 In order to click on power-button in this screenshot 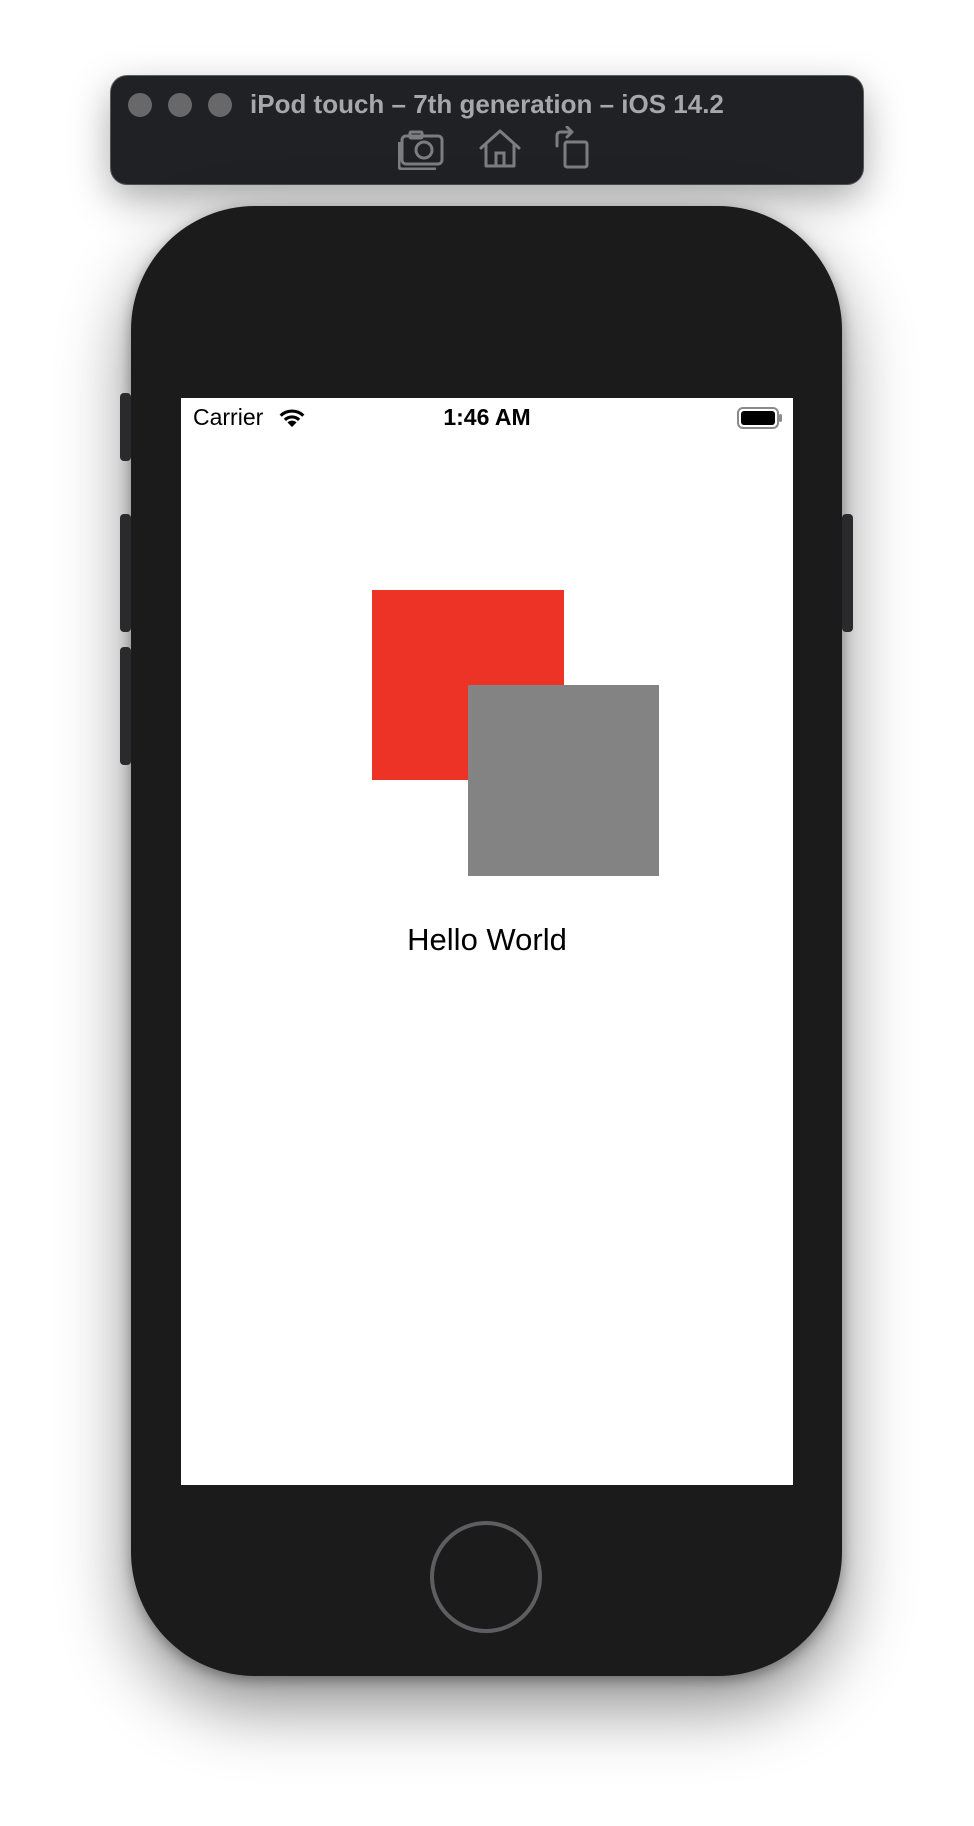, I will do `click(847, 573)`.